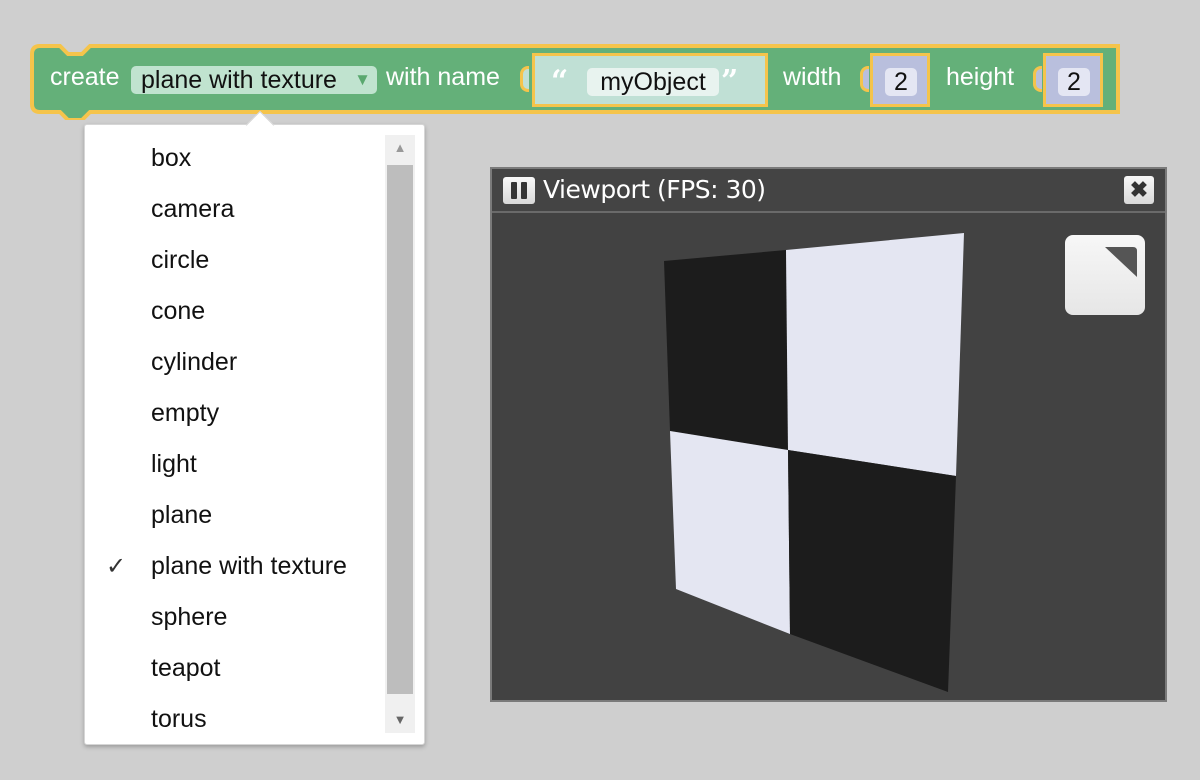 This screenshot has height=780, width=1200. What do you see at coordinates (194, 362) in the screenshot?
I see `menu-item-label: cylinder` at bounding box center [194, 362].